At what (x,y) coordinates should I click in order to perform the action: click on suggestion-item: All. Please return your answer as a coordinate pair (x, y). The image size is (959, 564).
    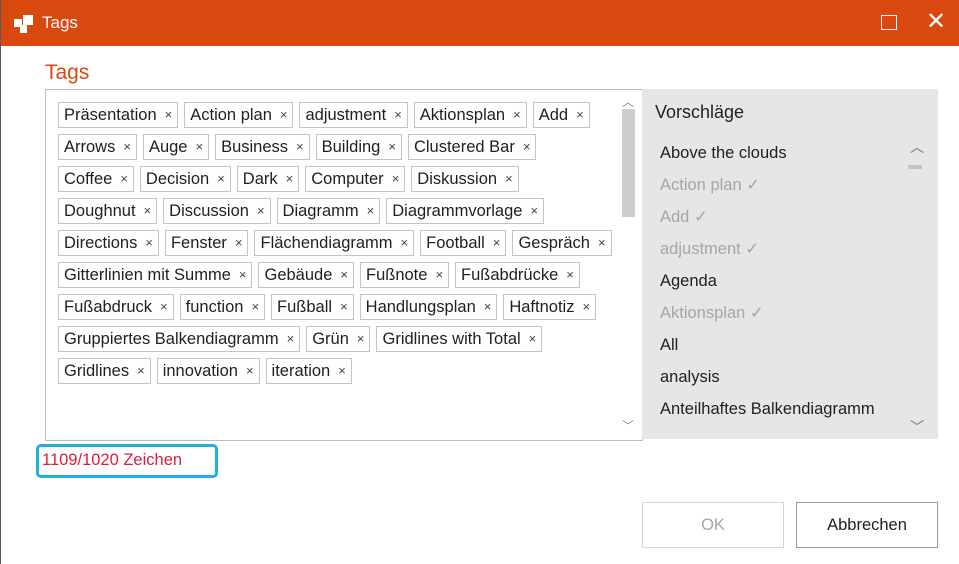
    Looking at the image, I should click on (790, 349).